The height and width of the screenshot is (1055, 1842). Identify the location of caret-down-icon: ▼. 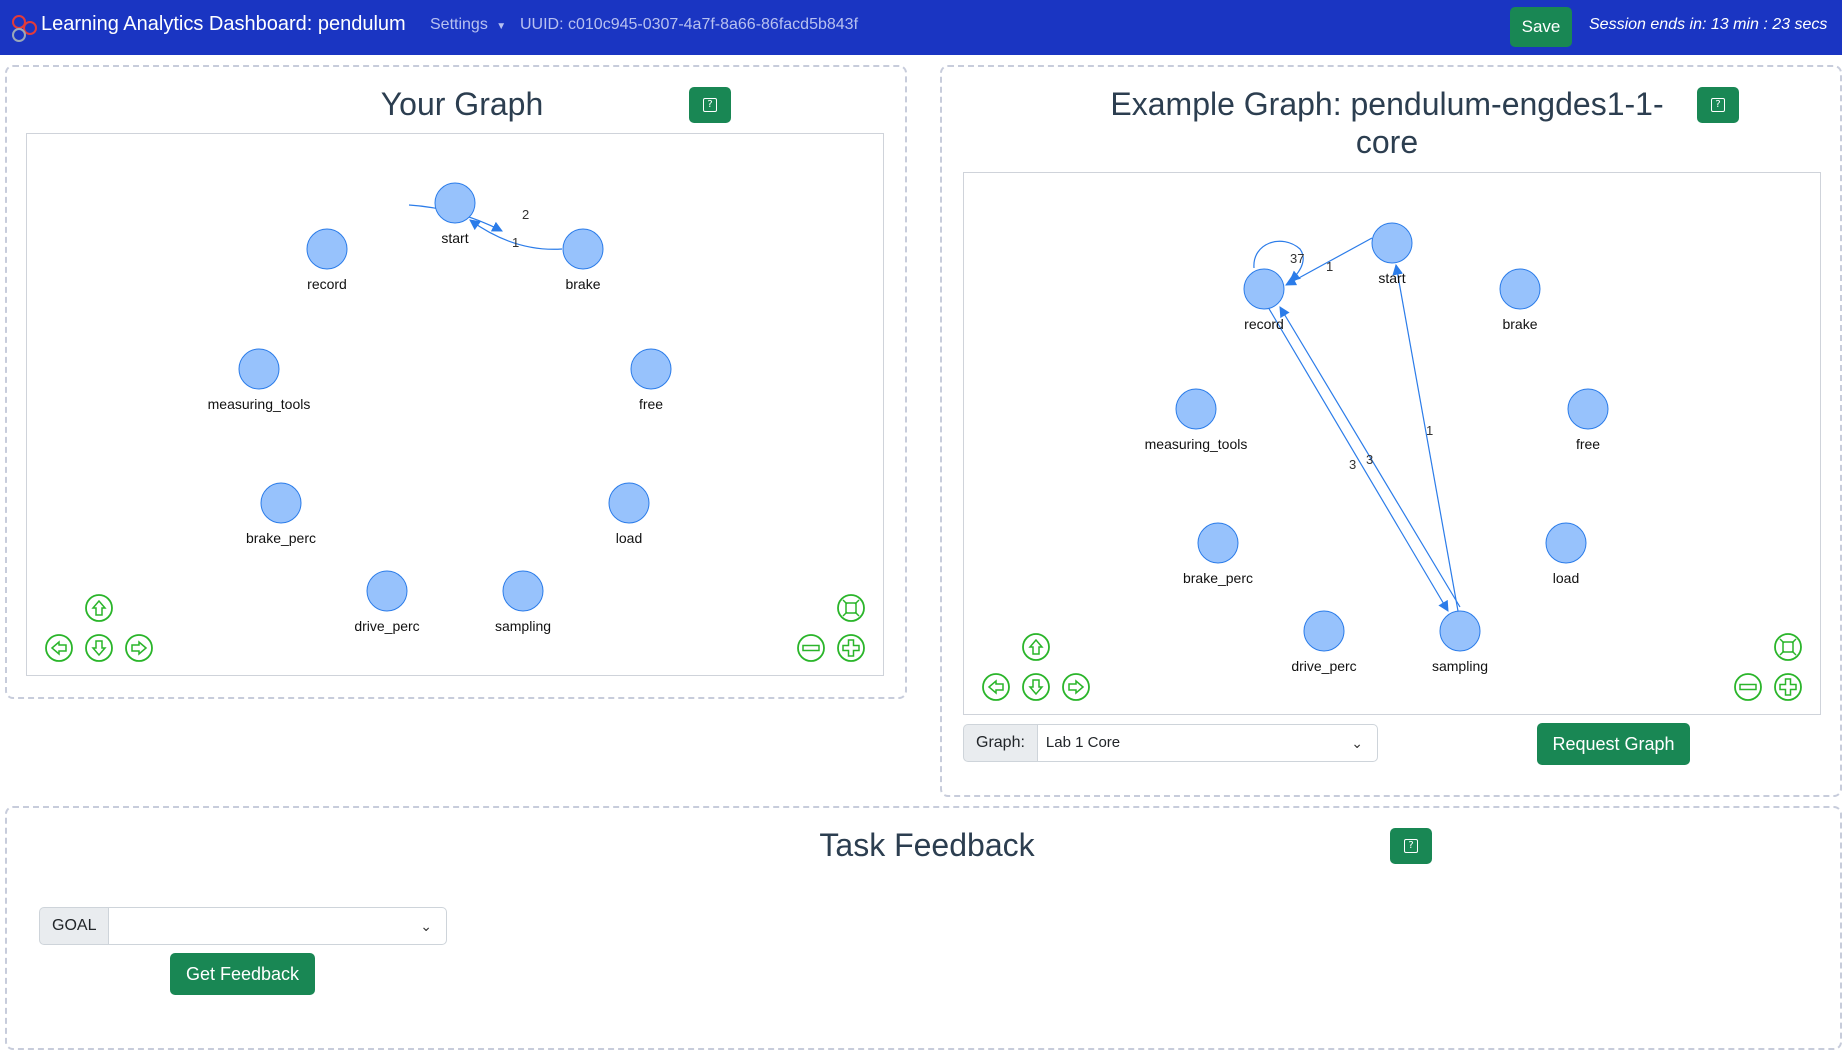
(501, 26).